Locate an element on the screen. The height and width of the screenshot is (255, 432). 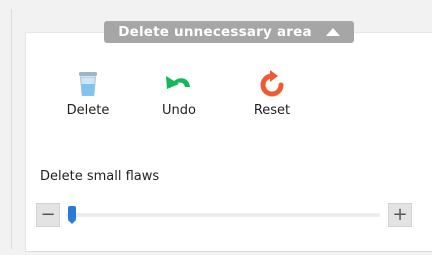
undo-label: Undo is located at coordinates (179, 110).